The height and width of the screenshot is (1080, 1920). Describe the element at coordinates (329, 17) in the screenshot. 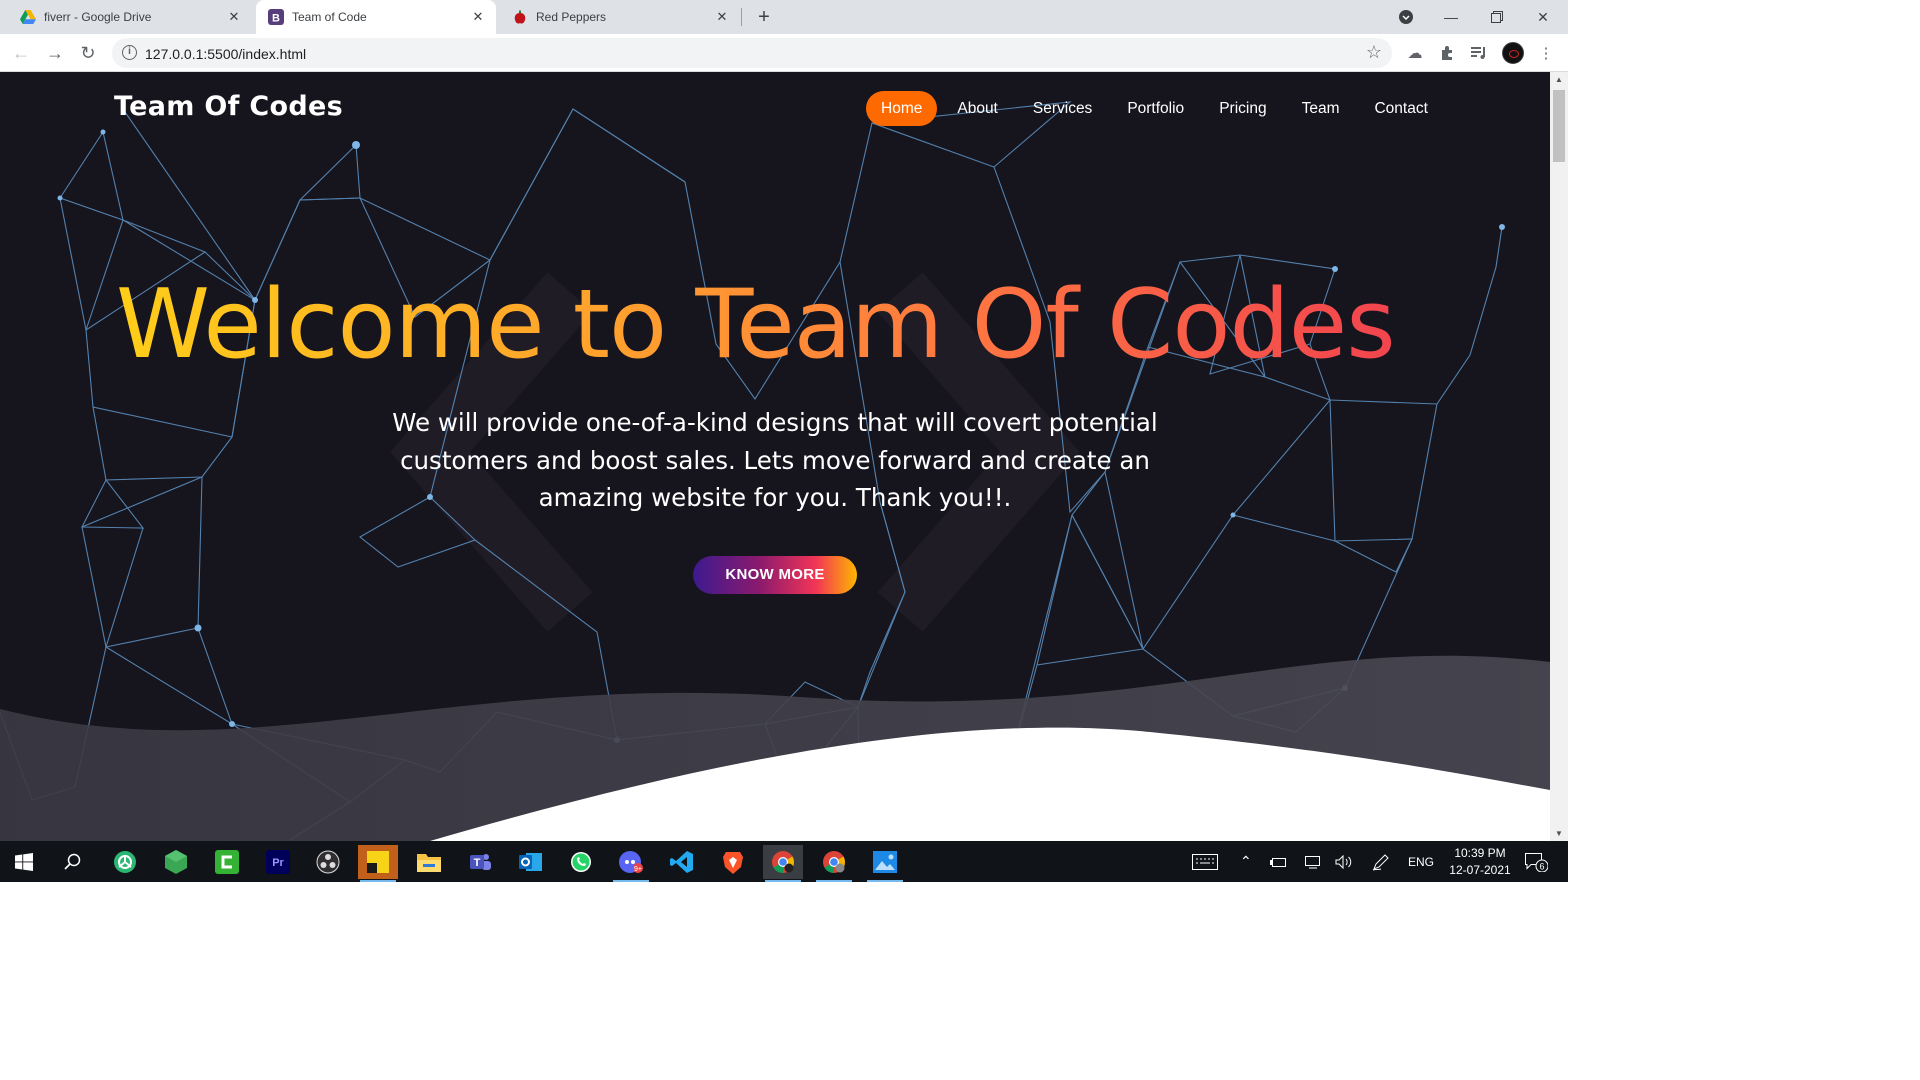

I see `tab-title: Team of Code` at that location.